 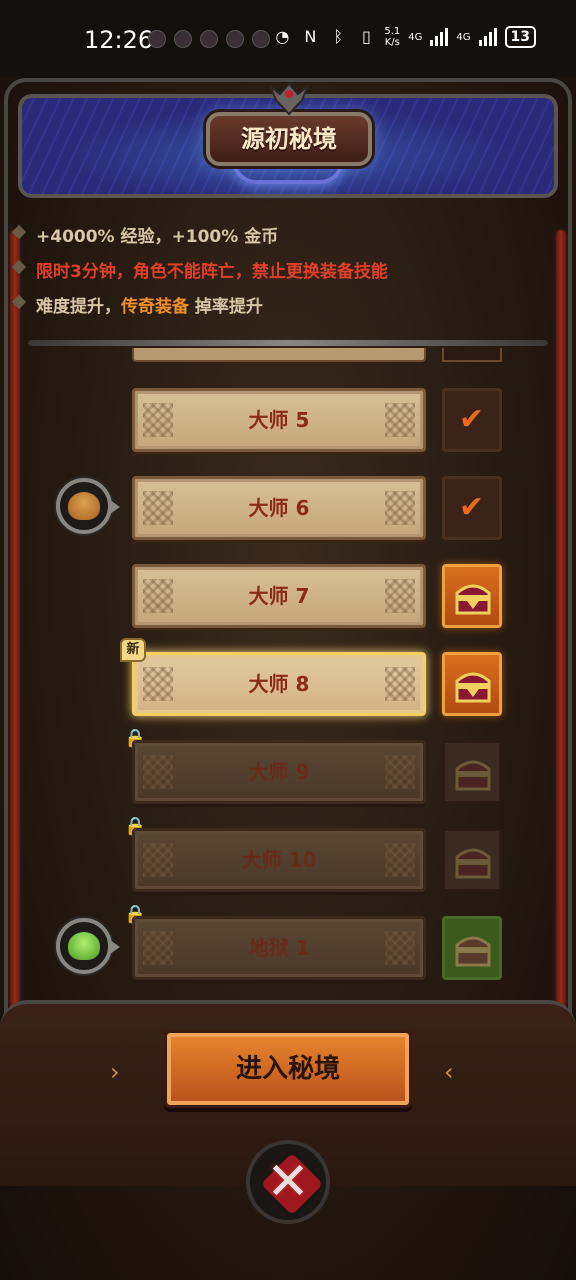 I want to click on level-row-master-5: 大师 5 ✔, so click(x=288, y=420).